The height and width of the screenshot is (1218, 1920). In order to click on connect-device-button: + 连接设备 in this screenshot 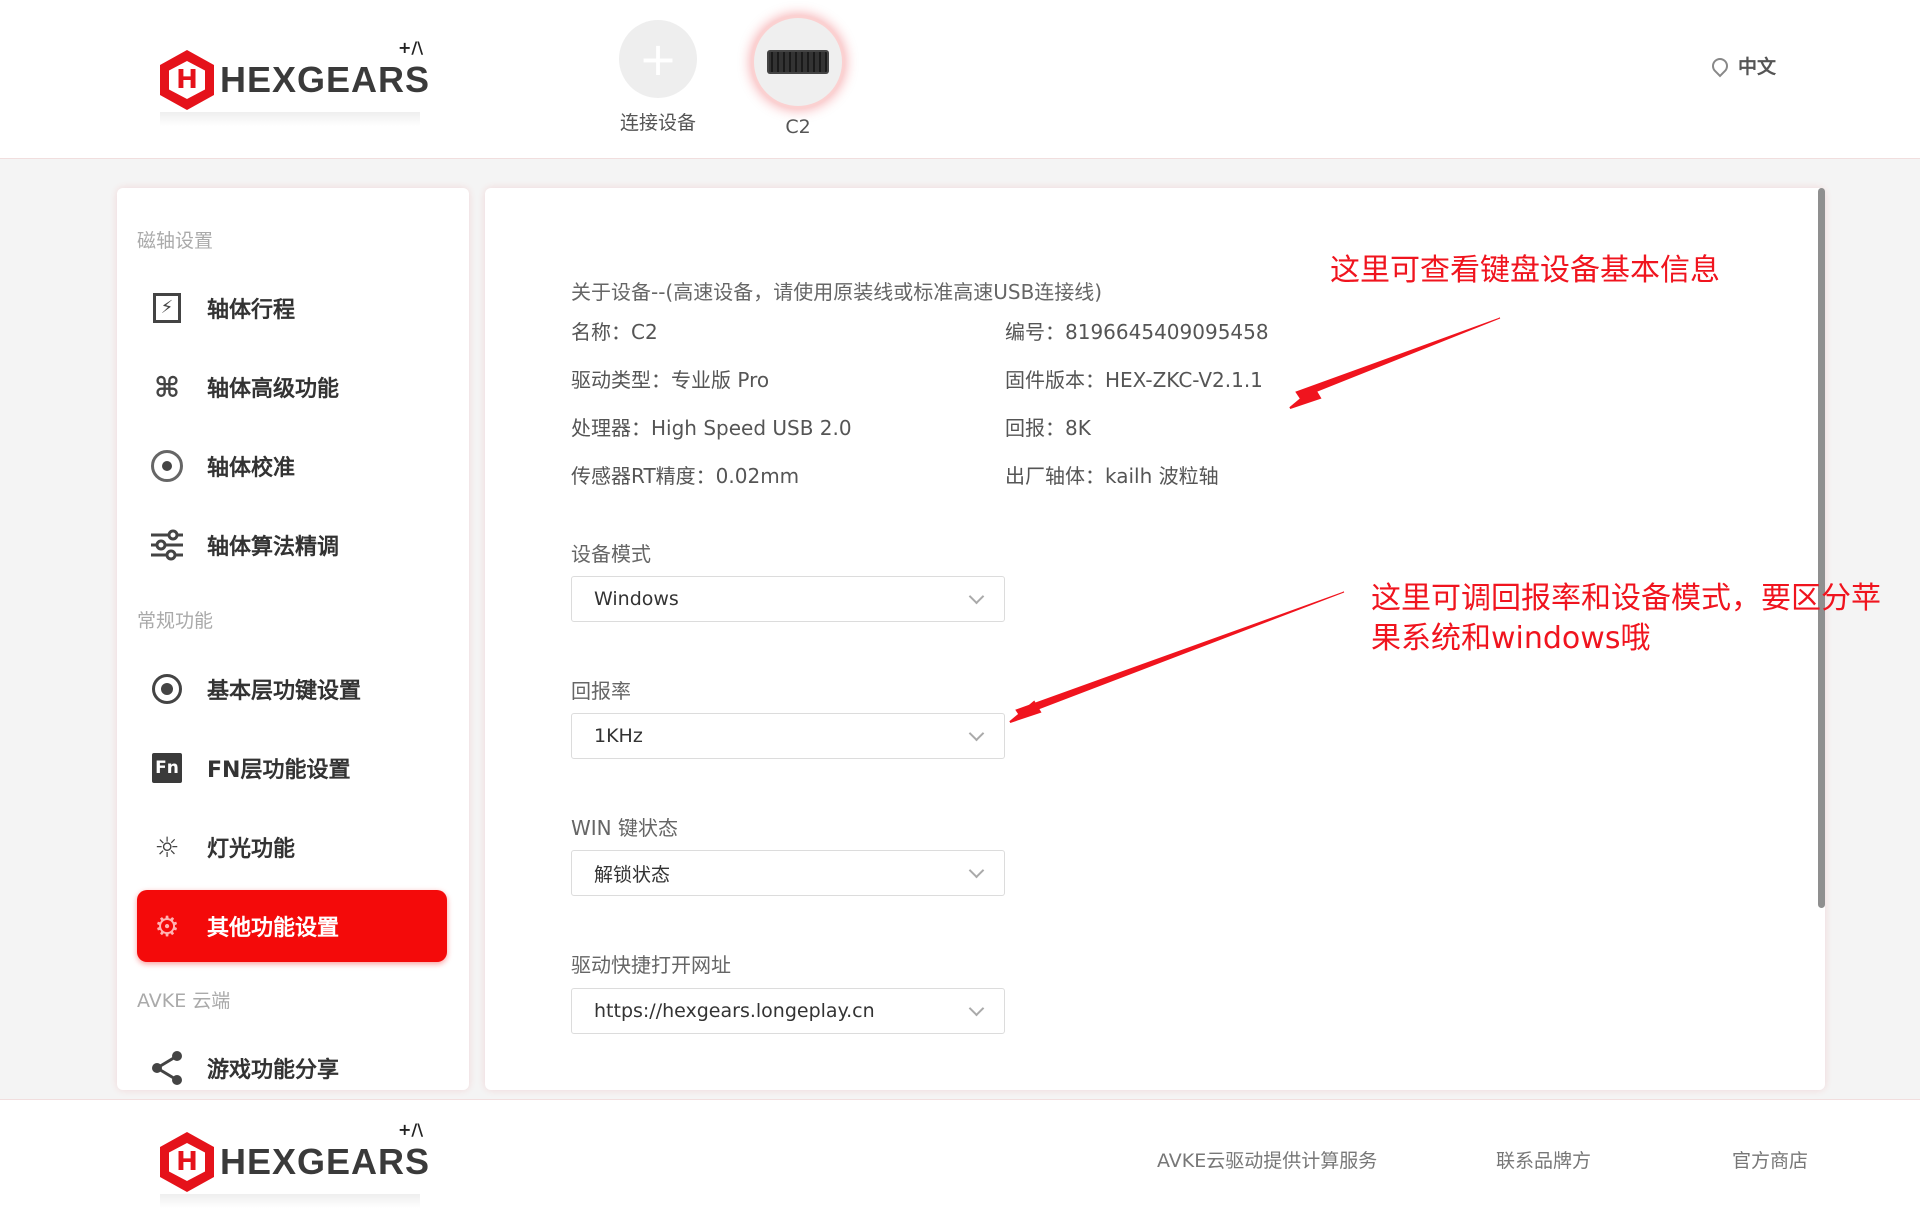, I will do `click(658, 77)`.